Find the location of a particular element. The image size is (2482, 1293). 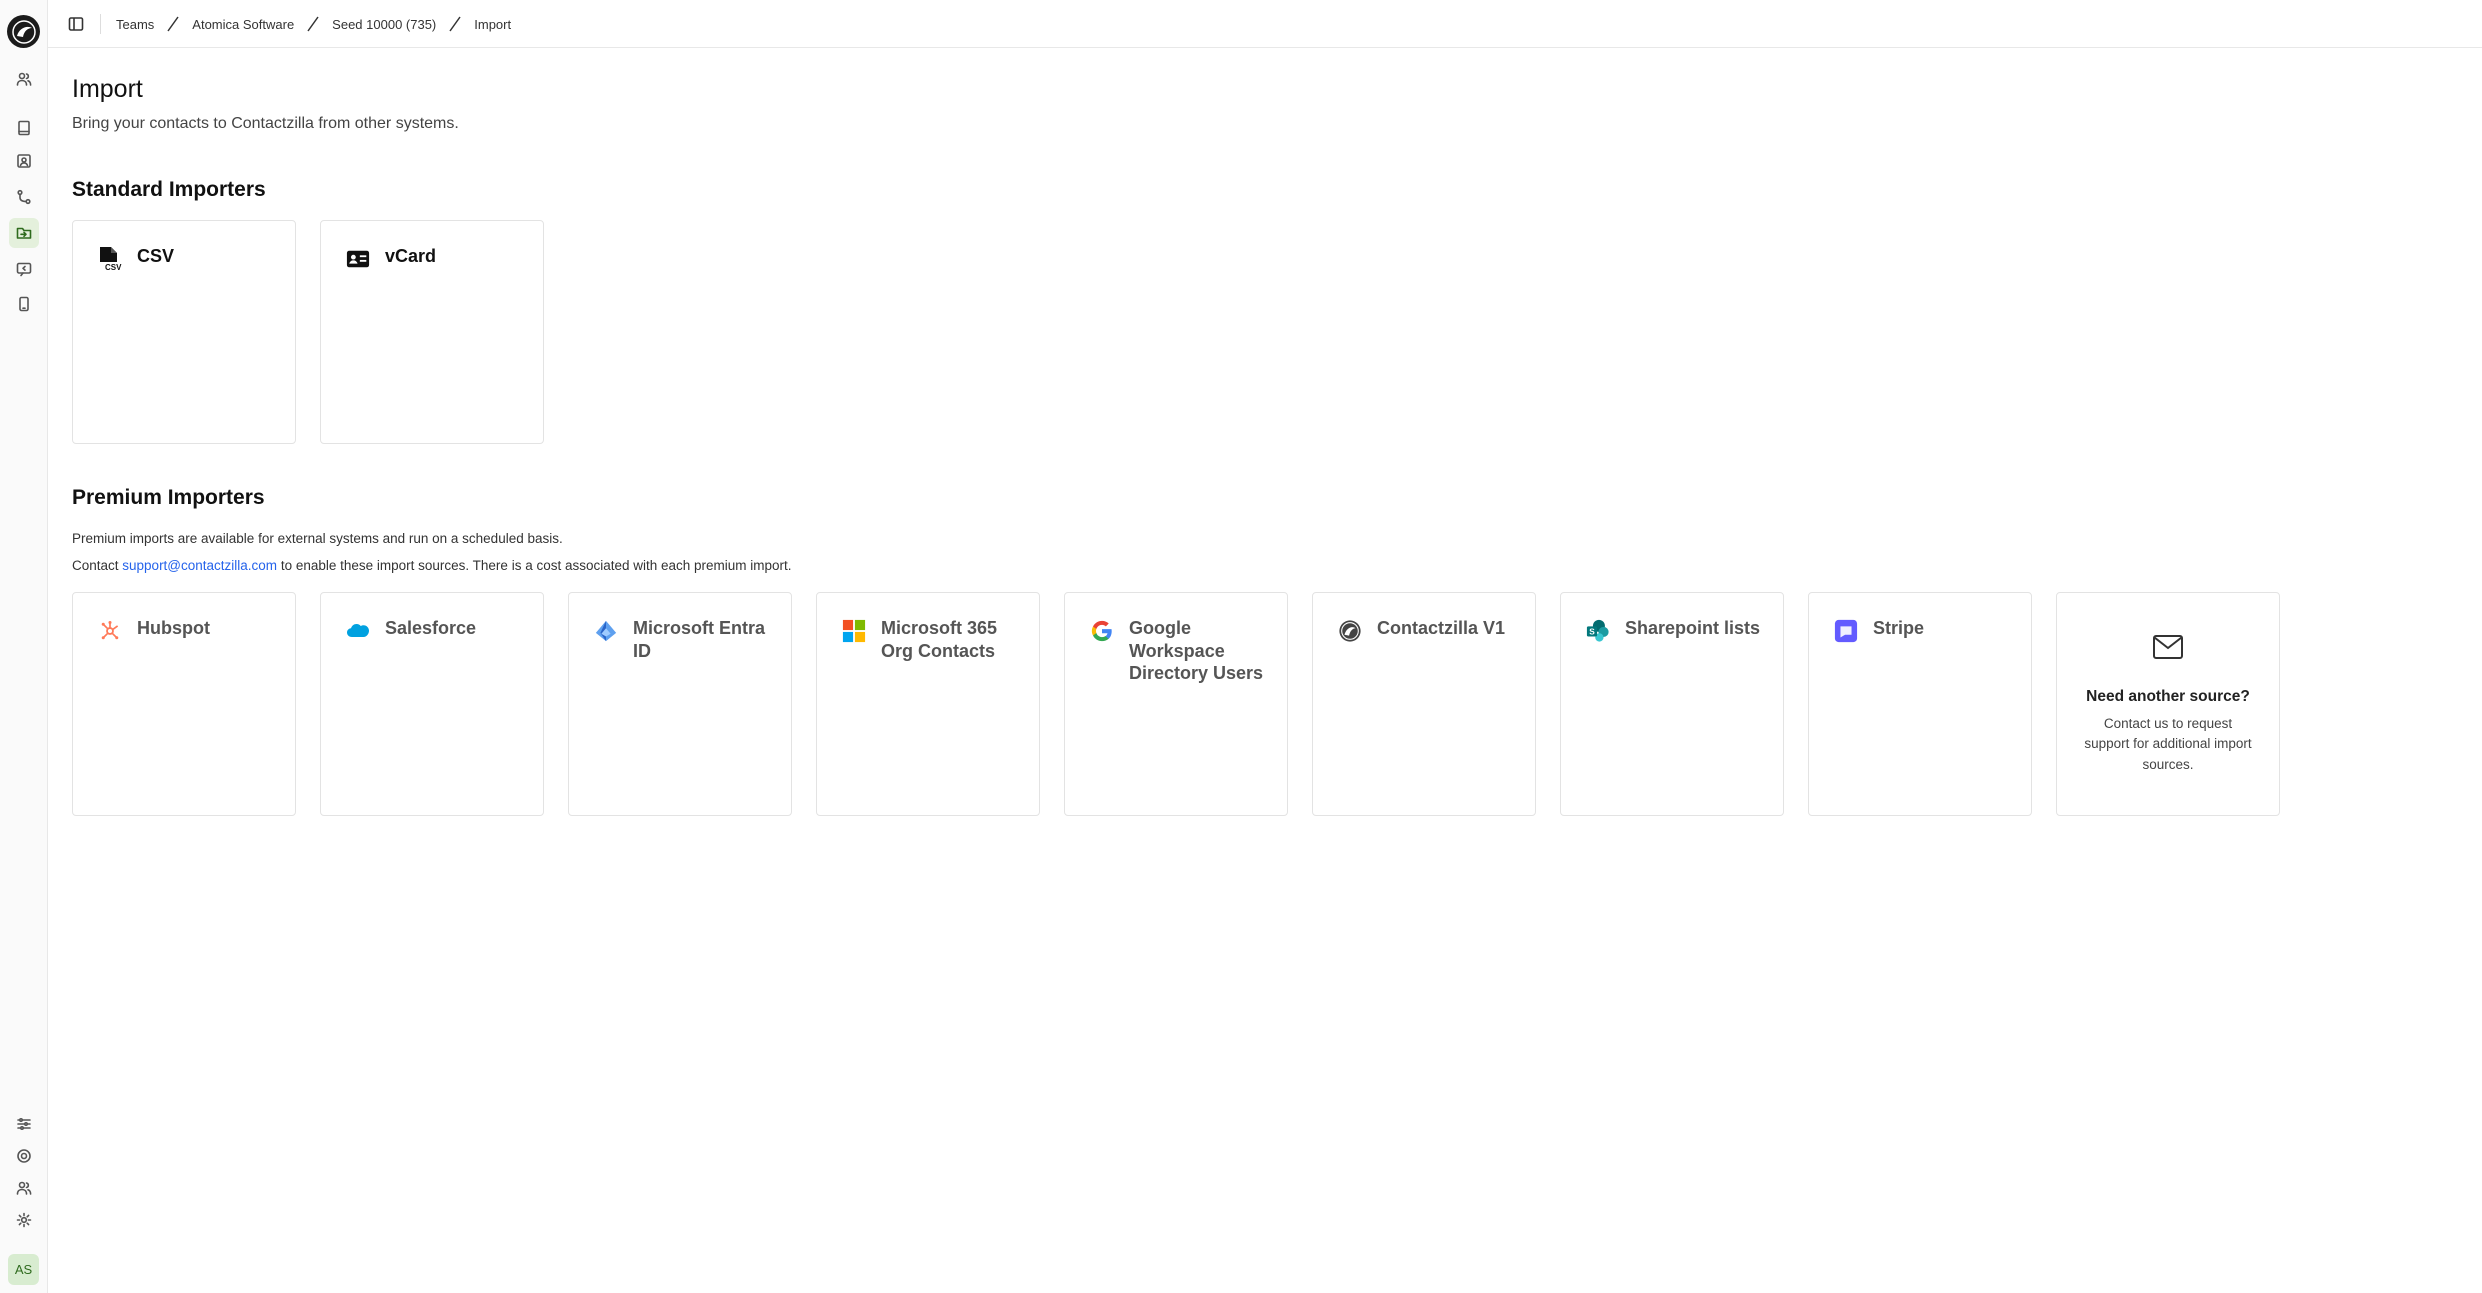

sidebar: AS is located at coordinates (24, 646).